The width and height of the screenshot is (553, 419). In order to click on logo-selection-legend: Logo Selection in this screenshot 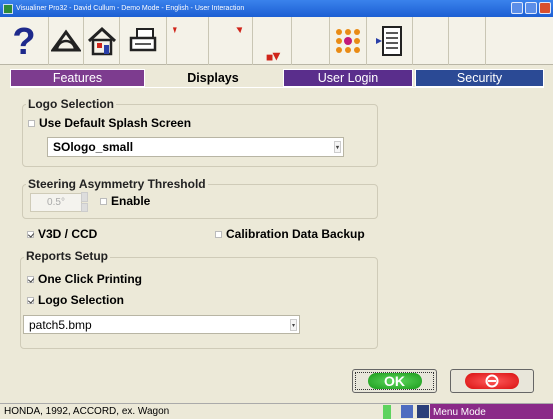, I will do `click(71, 104)`.